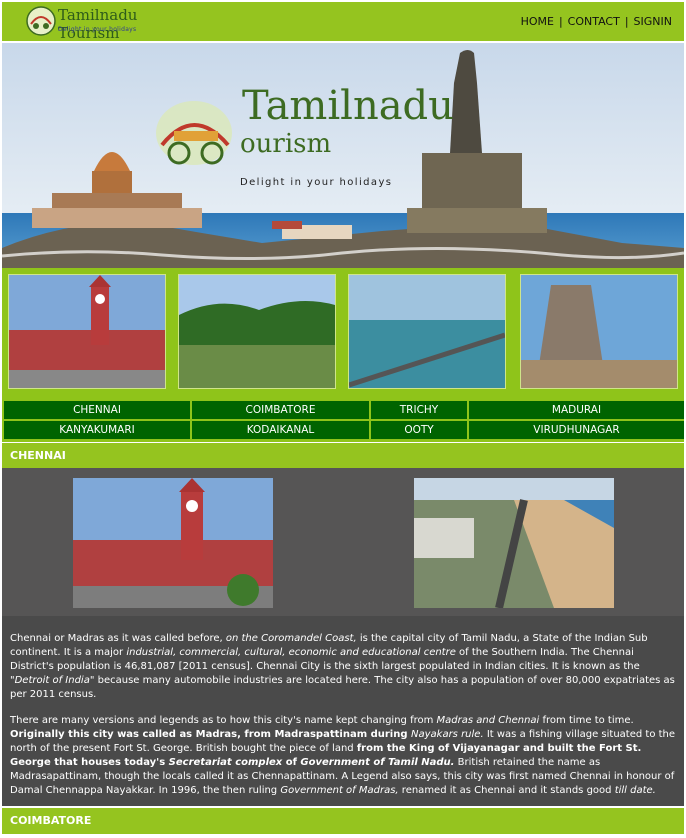 The image size is (686, 838). I want to click on temple-gopuram-image, so click(599, 331).